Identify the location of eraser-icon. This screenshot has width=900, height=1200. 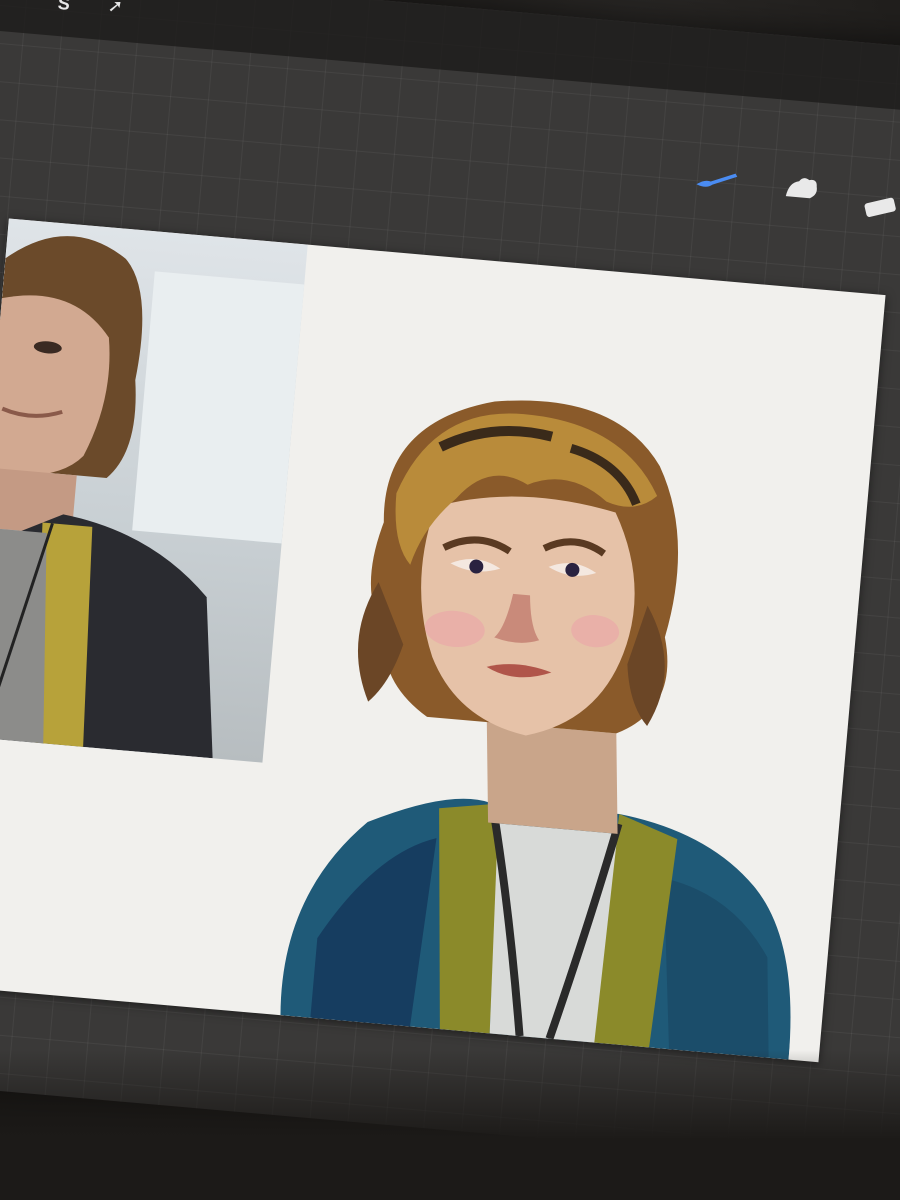
(880, 209).